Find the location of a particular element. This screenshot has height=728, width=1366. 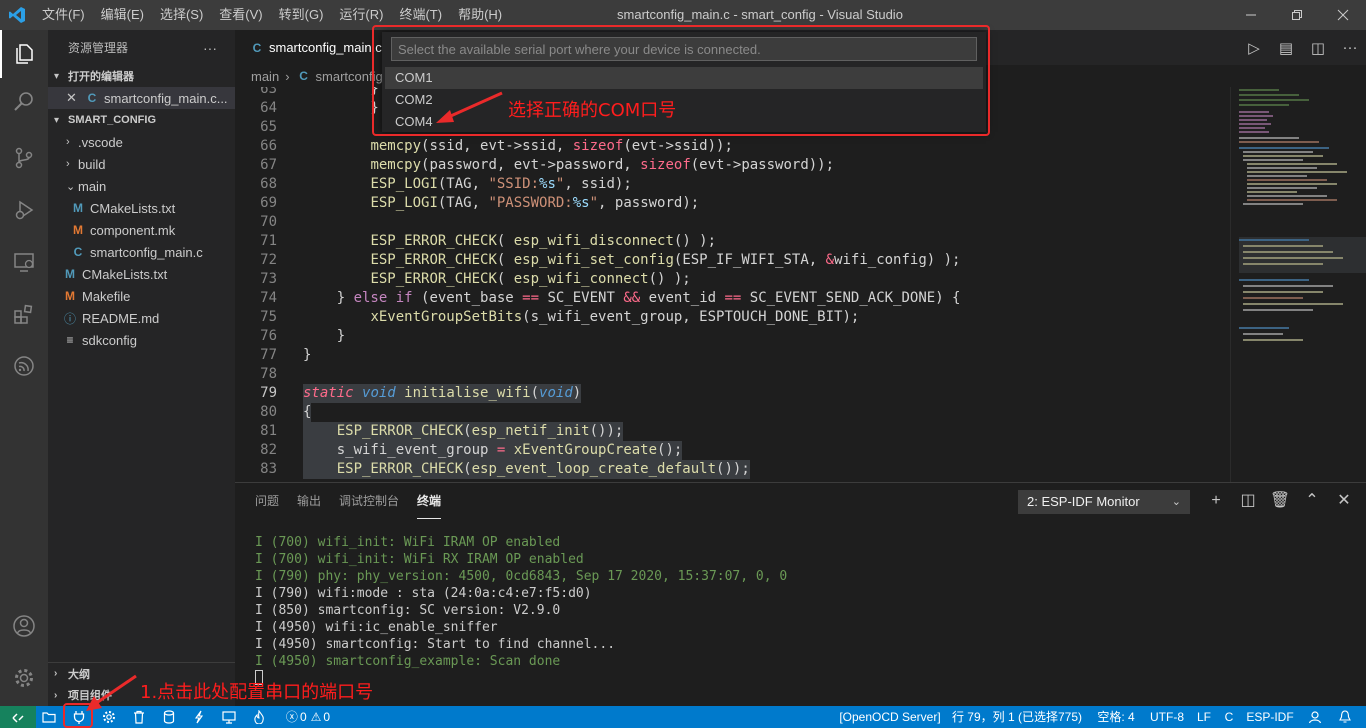

terminal-line: I (4950) smartconfig_example: Scan done is located at coordinates (408, 661).